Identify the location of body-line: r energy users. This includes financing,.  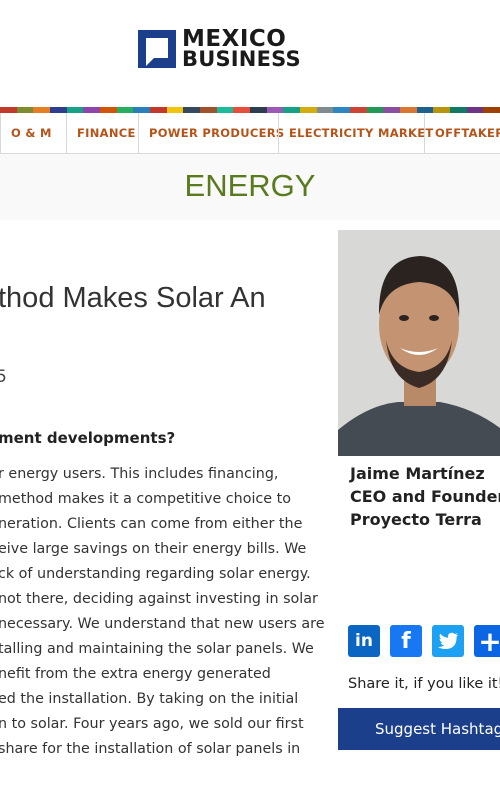
(139, 474).